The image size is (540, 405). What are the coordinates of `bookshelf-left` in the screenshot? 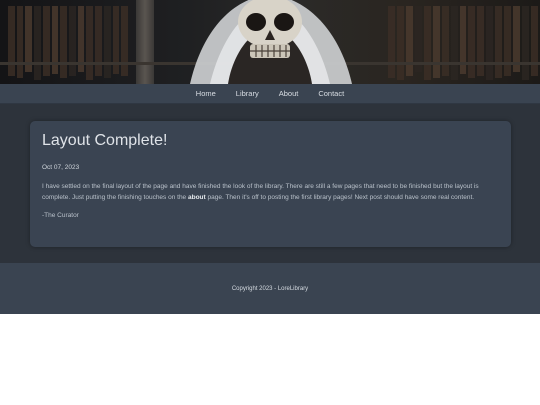 It's located at (68, 42).